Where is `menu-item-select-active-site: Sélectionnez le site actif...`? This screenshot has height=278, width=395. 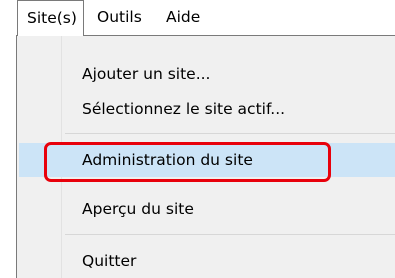
menu-item-select-active-site: Sélectionnez le site actif... is located at coordinates (207, 109).